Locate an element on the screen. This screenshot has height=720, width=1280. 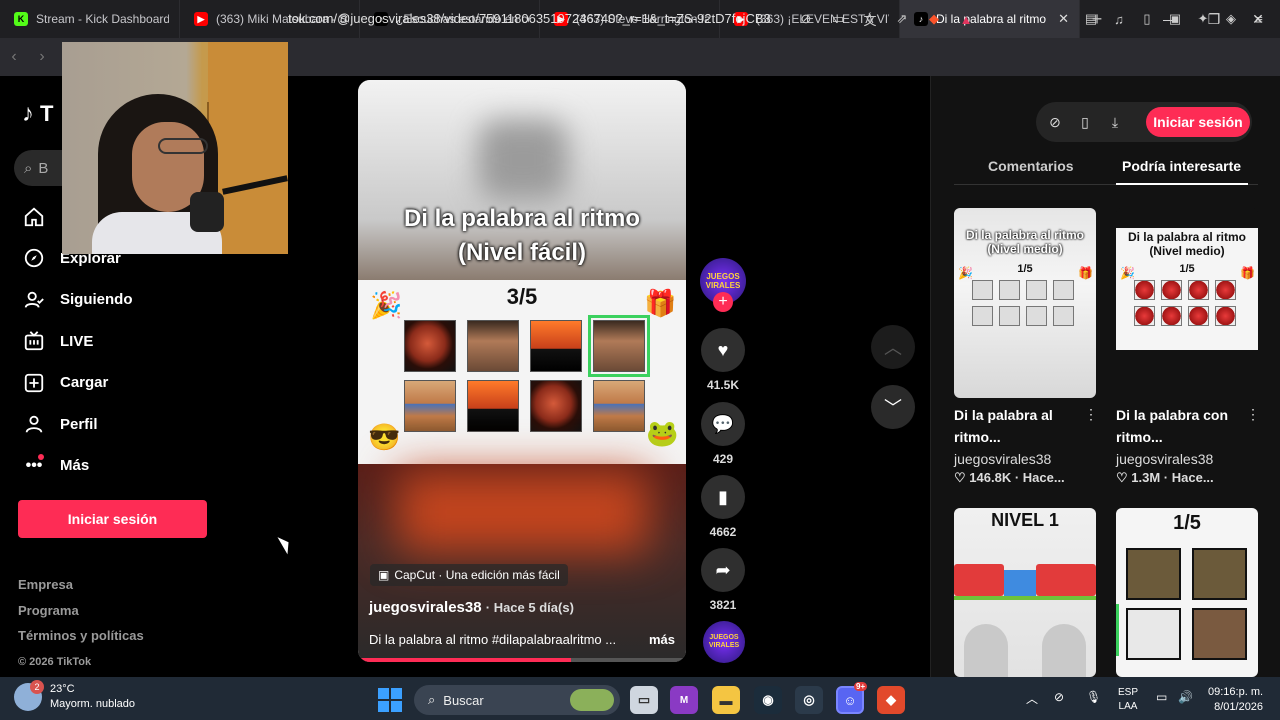
task-view-icon: ▭ is located at coordinates (644, 700).